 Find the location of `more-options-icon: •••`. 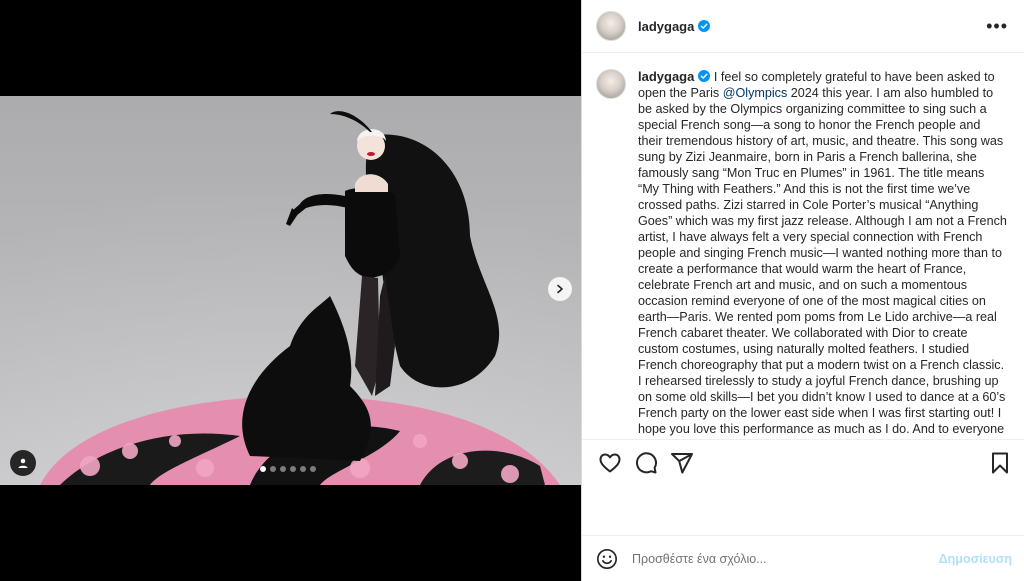

more-options-icon: ••• is located at coordinates (997, 26).